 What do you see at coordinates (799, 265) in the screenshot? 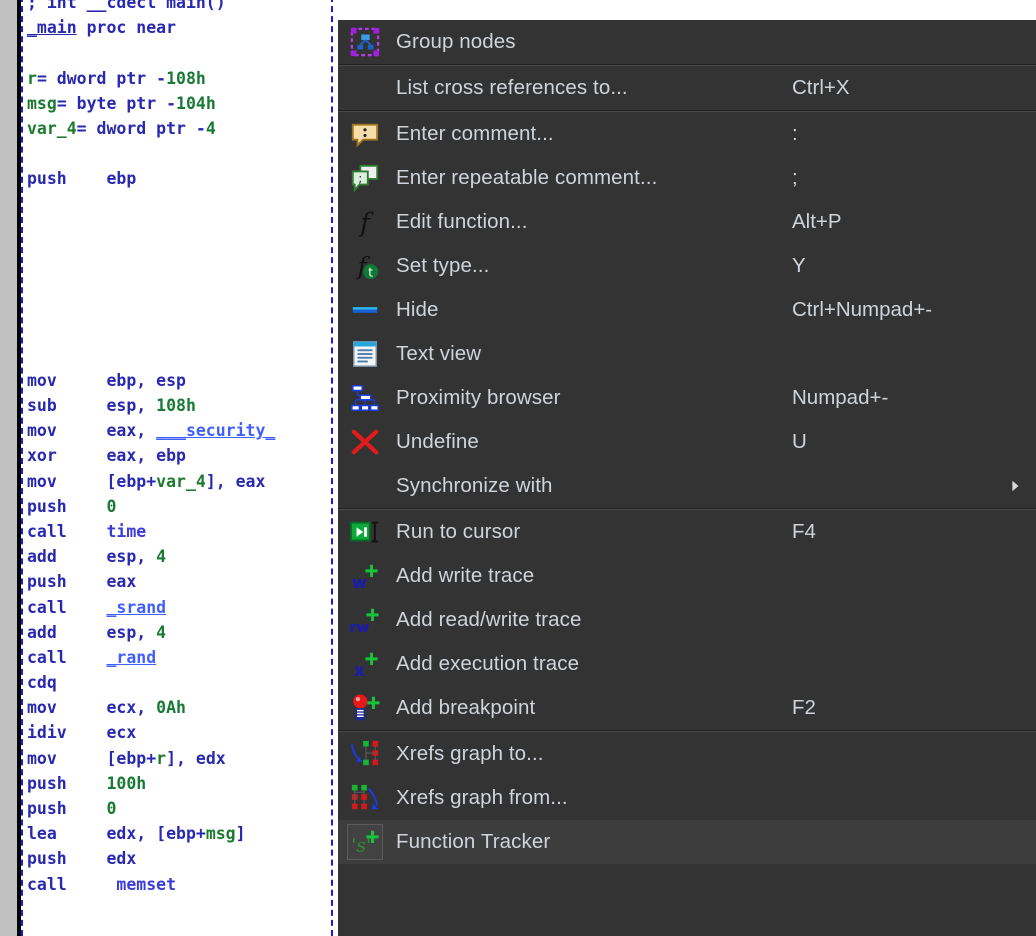
I see `menu-item-shortcut: Y` at bounding box center [799, 265].